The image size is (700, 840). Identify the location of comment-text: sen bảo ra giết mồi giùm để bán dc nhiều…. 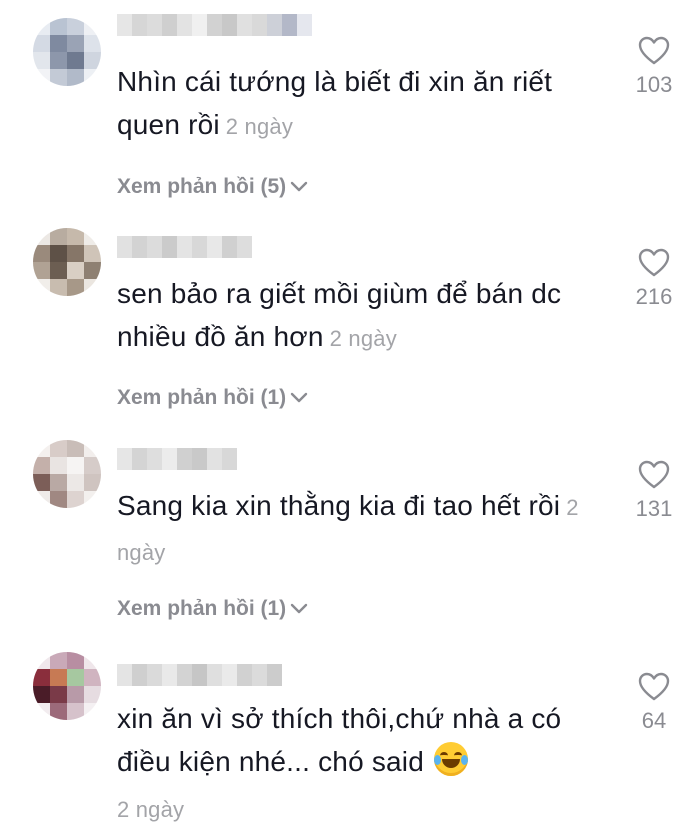
(367, 316).